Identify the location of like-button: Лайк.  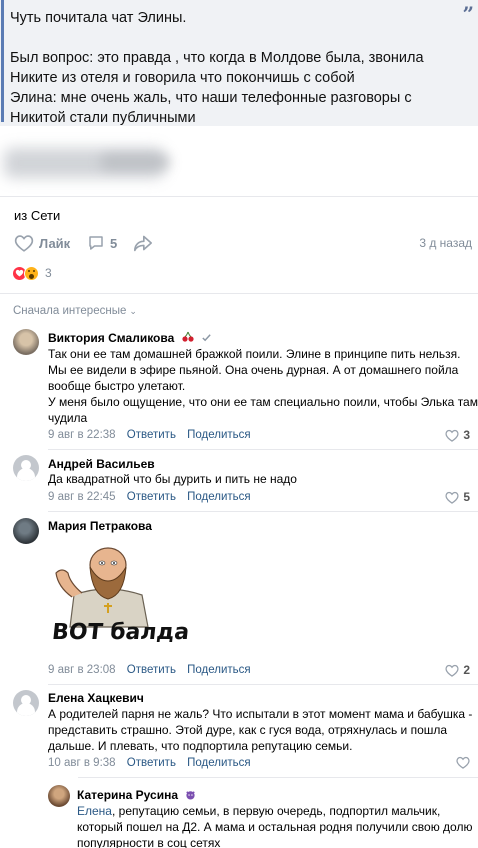
(42, 243).